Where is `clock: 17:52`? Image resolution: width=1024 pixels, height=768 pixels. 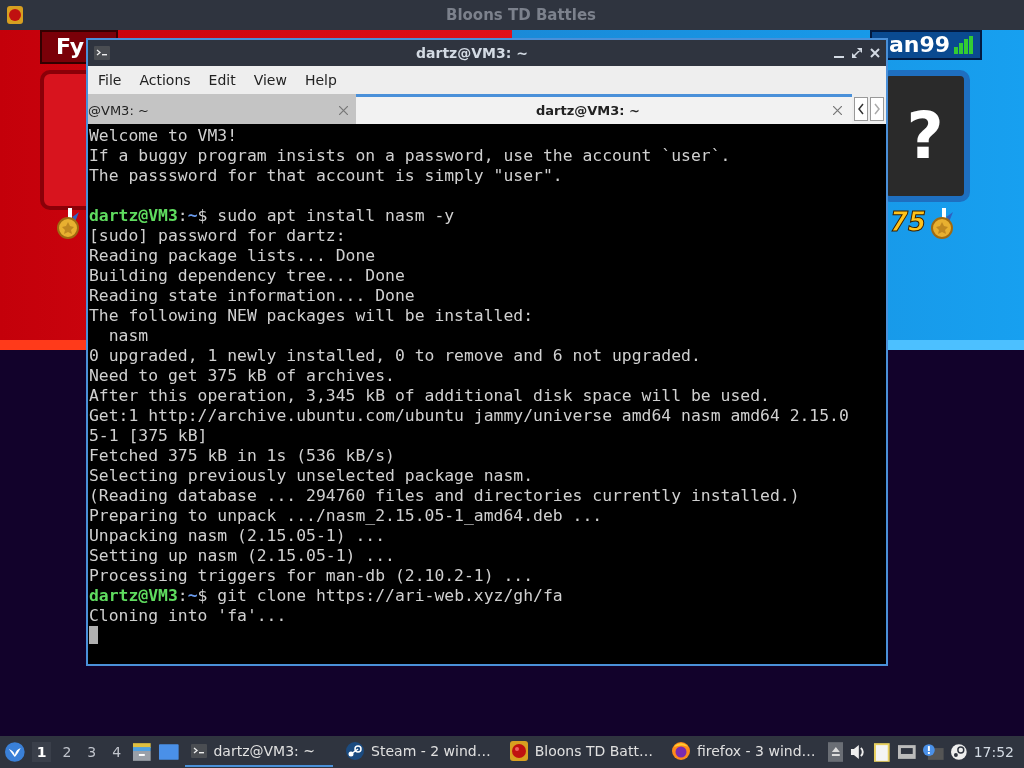
clock: 17:52 is located at coordinates (994, 752).